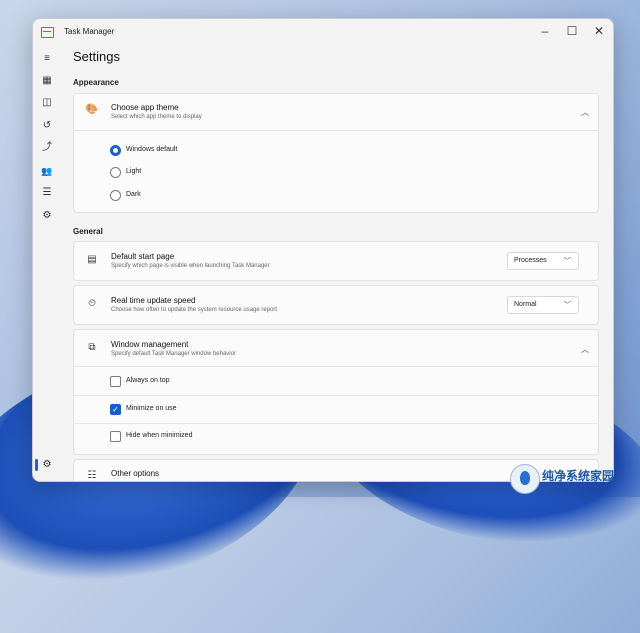  Describe the element at coordinates (89, 31) in the screenshot. I see `window-title: Task Manager` at that location.